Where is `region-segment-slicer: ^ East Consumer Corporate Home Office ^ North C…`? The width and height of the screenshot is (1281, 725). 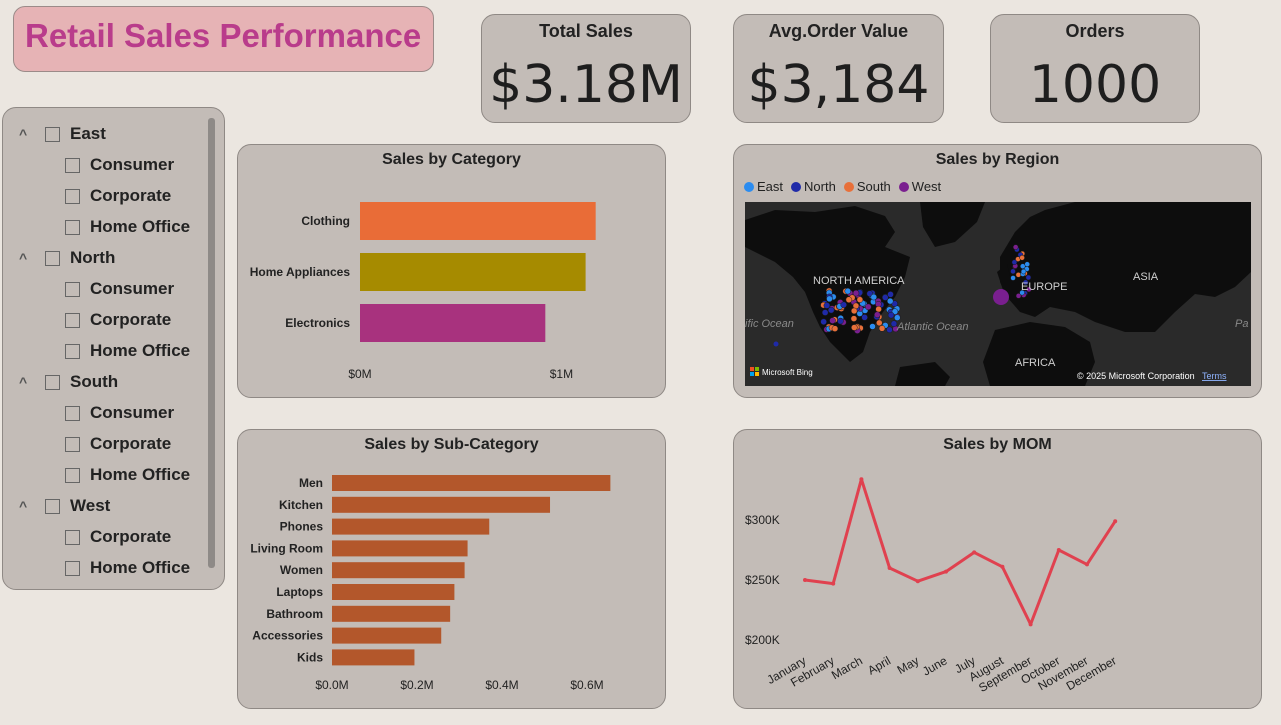 region-segment-slicer: ^ East Consumer Corporate Home Office ^ North C… is located at coordinates (113, 348).